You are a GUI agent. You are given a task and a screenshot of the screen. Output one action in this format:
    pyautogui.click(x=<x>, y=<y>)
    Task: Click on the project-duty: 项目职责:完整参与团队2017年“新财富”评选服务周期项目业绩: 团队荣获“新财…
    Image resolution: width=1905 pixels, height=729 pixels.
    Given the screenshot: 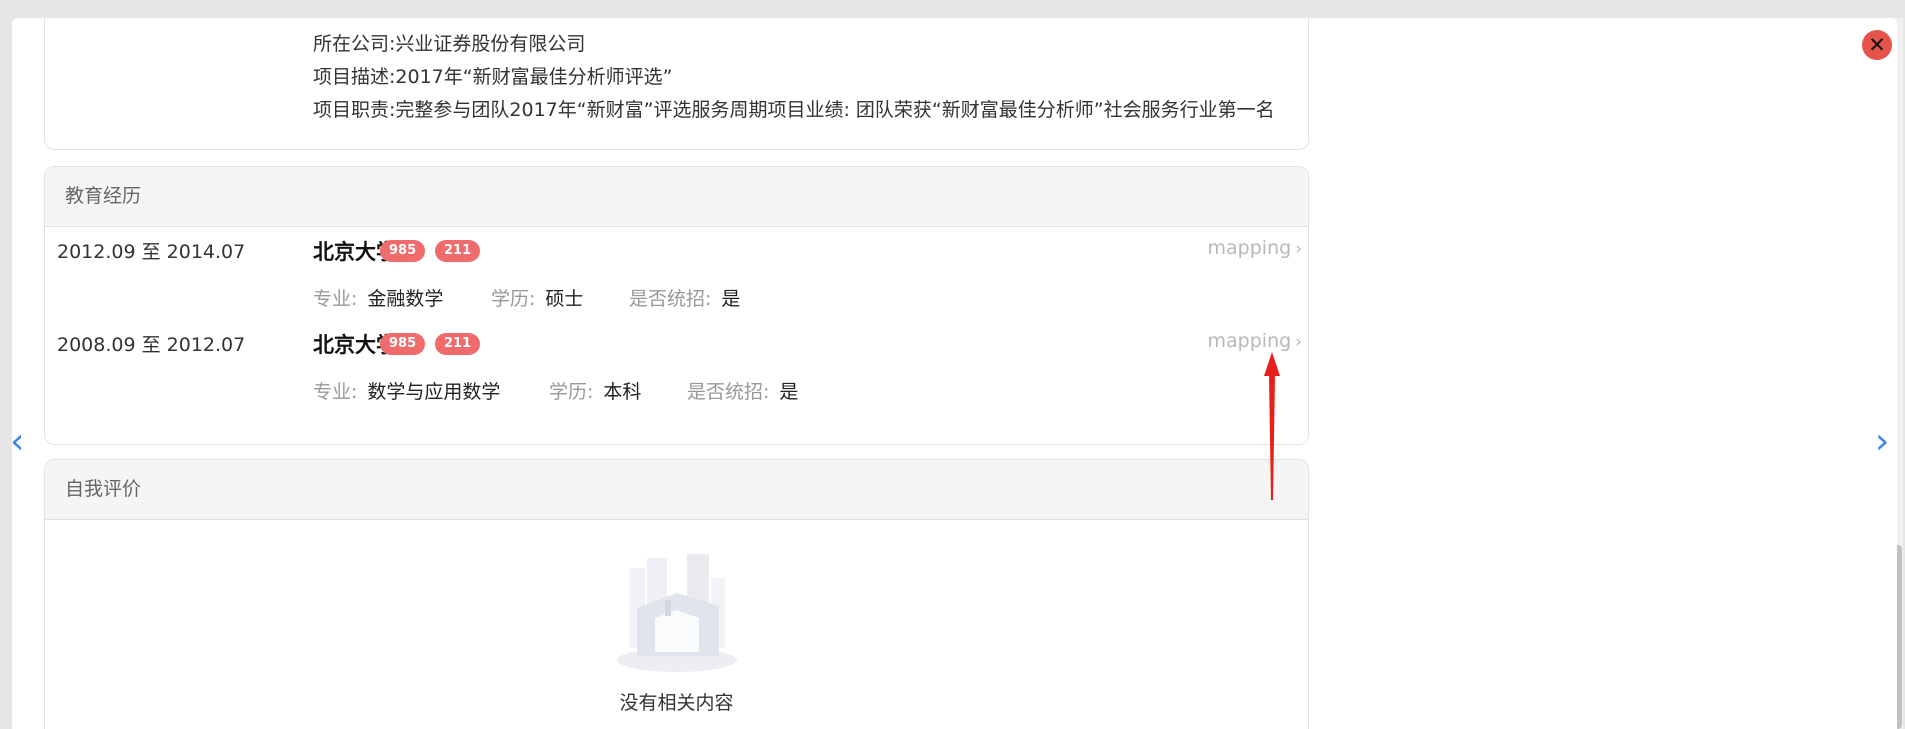 What is the action you would take?
    pyautogui.click(x=794, y=110)
    